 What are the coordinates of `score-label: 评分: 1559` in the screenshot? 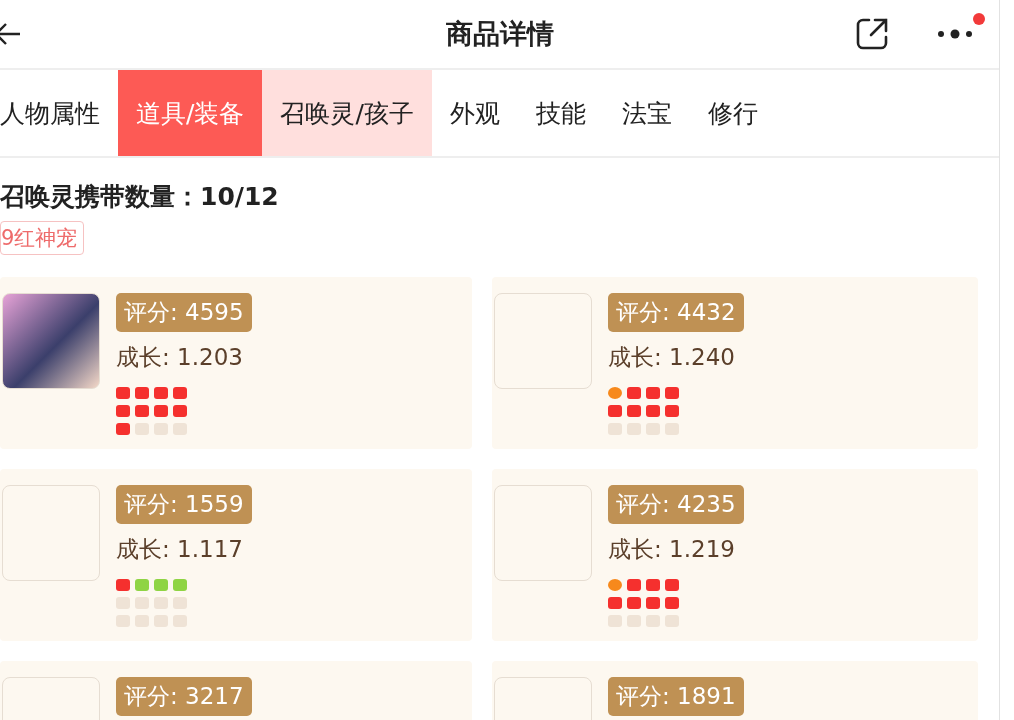 It's located at (184, 504).